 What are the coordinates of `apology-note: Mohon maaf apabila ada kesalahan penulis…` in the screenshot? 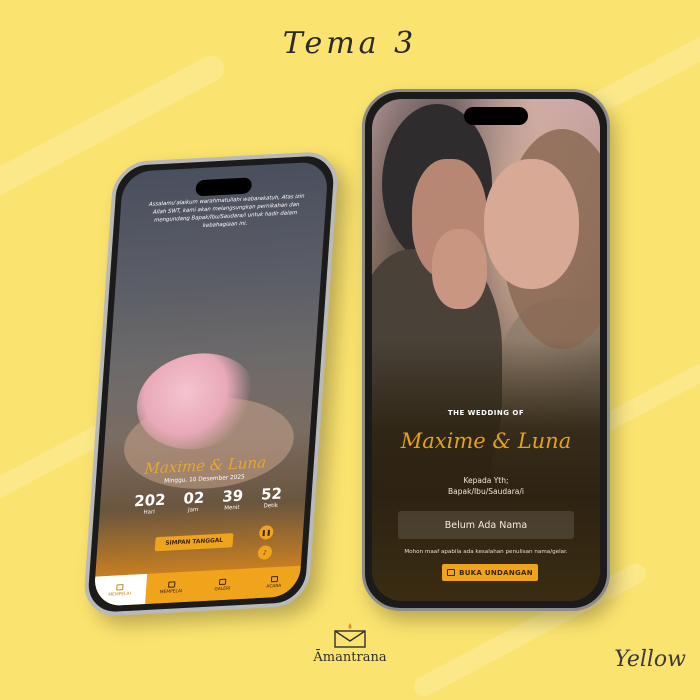 It's located at (486, 552).